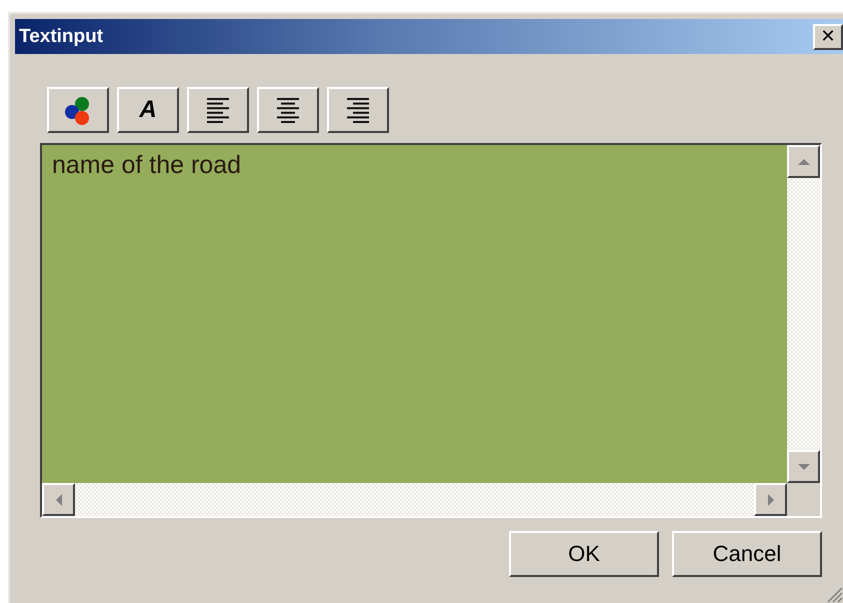 Image resolution: width=843 pixels, height=603 pixels. I want to click on left-arrow-icon, so click(58, 500).